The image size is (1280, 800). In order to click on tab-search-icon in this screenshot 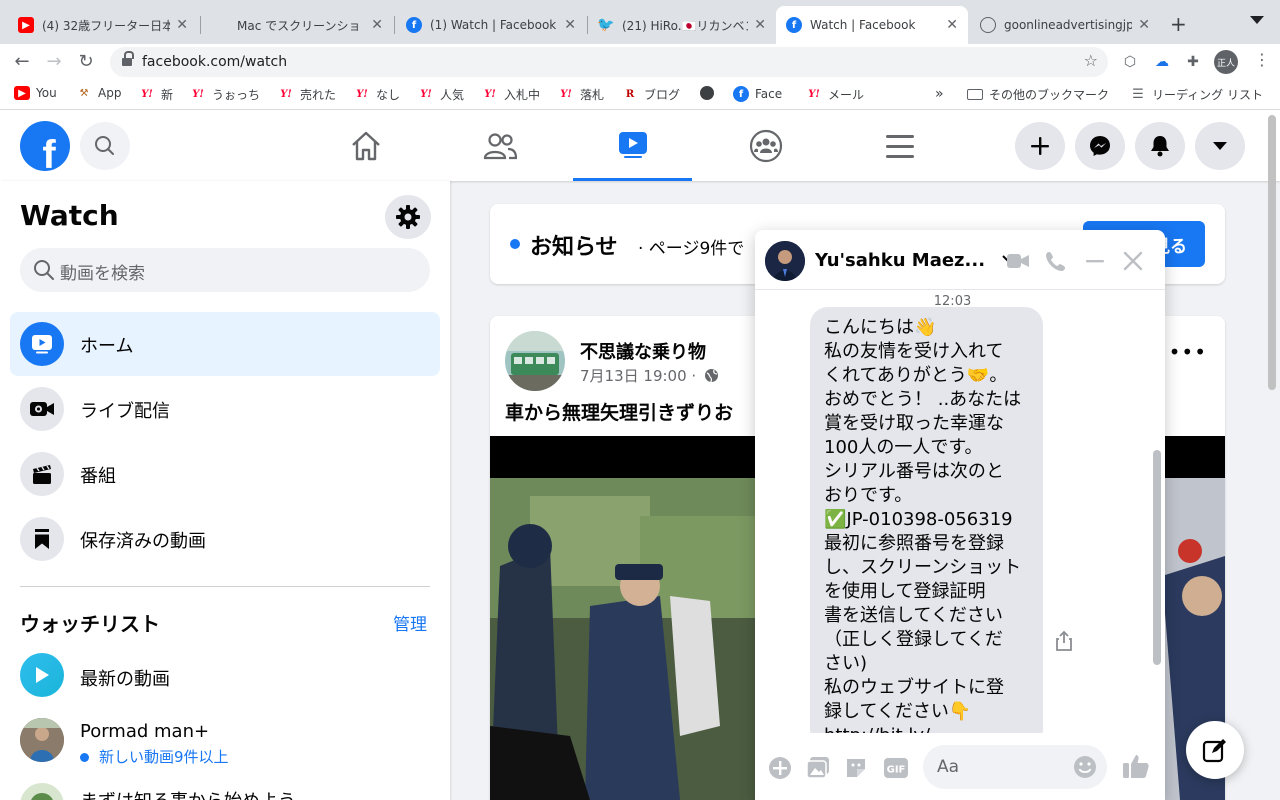, I will do `click(1257, 20)`.